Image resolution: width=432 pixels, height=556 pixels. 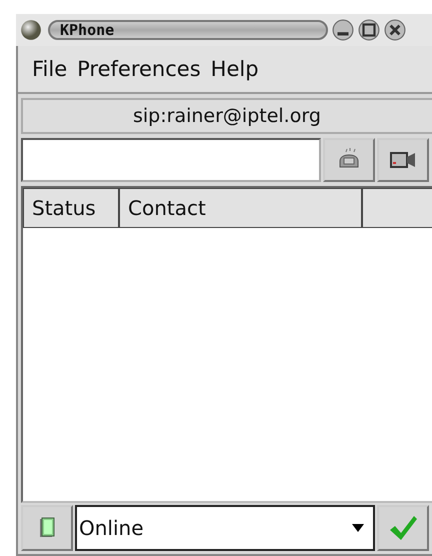 What do you see at coordinates (139, 69) in the screenshot?
I see `menu-item: Preferences` at bounding box center [139, 69].